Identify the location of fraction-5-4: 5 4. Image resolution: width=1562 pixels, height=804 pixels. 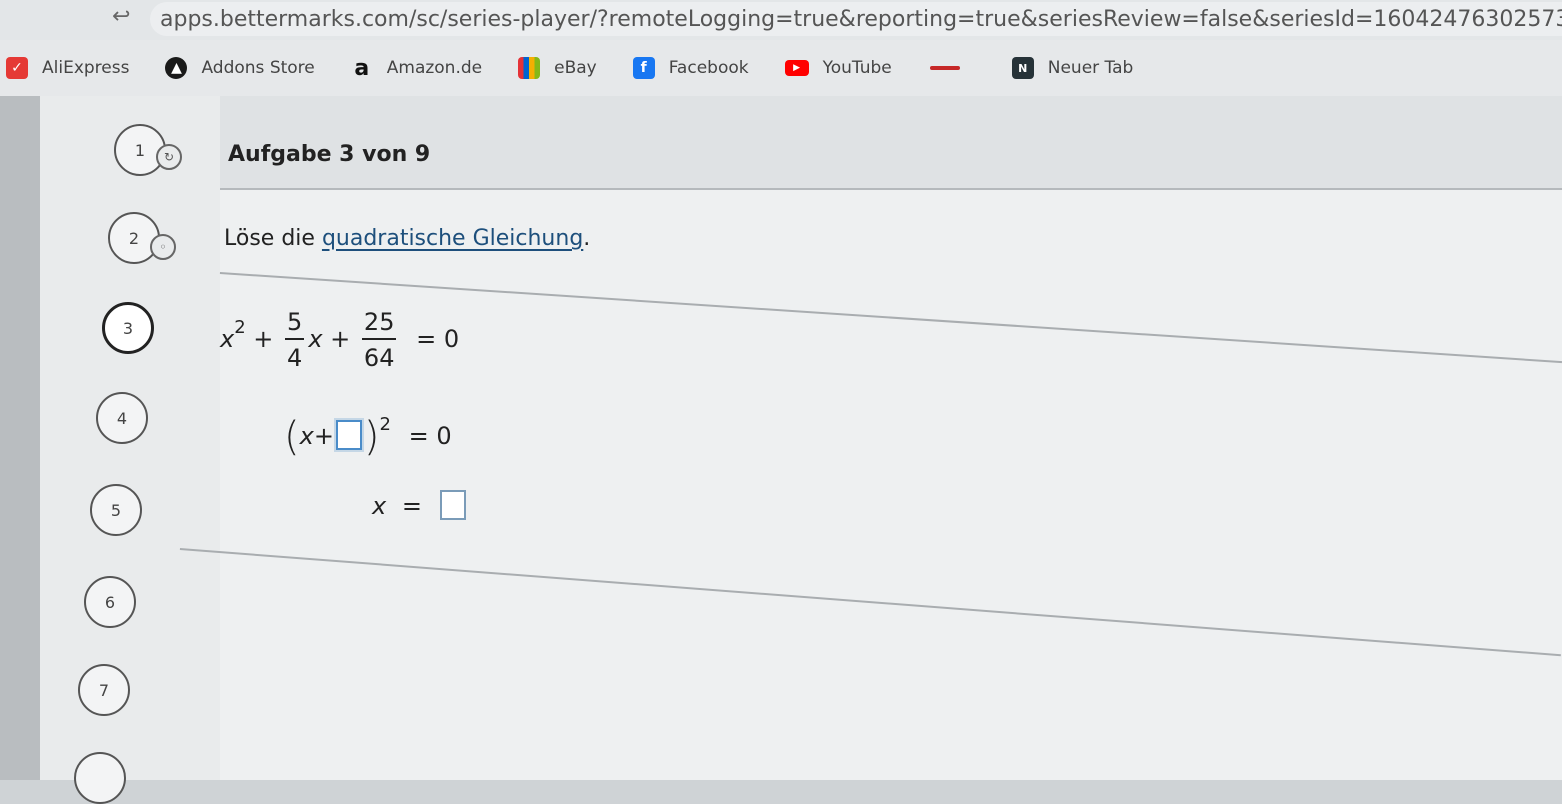
(295, 340).